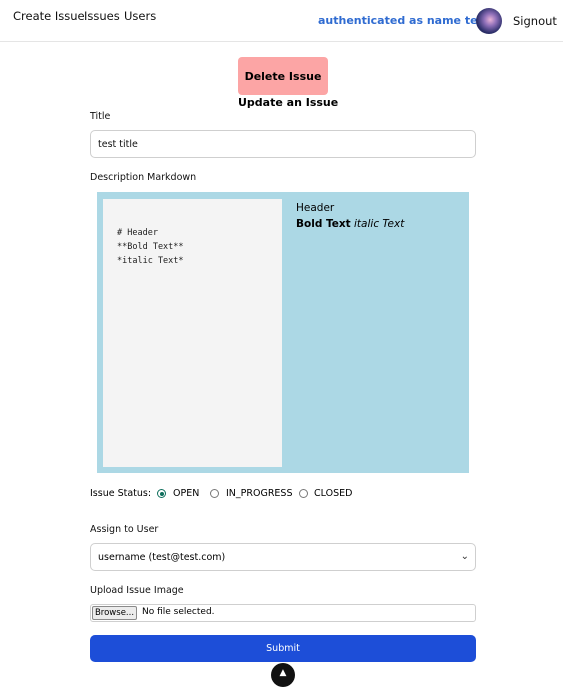  What do you see at coordinates (283, 675) in the screenshot?
I see `triangle-logo-icon: ▲` at bounding box center [283, 675].